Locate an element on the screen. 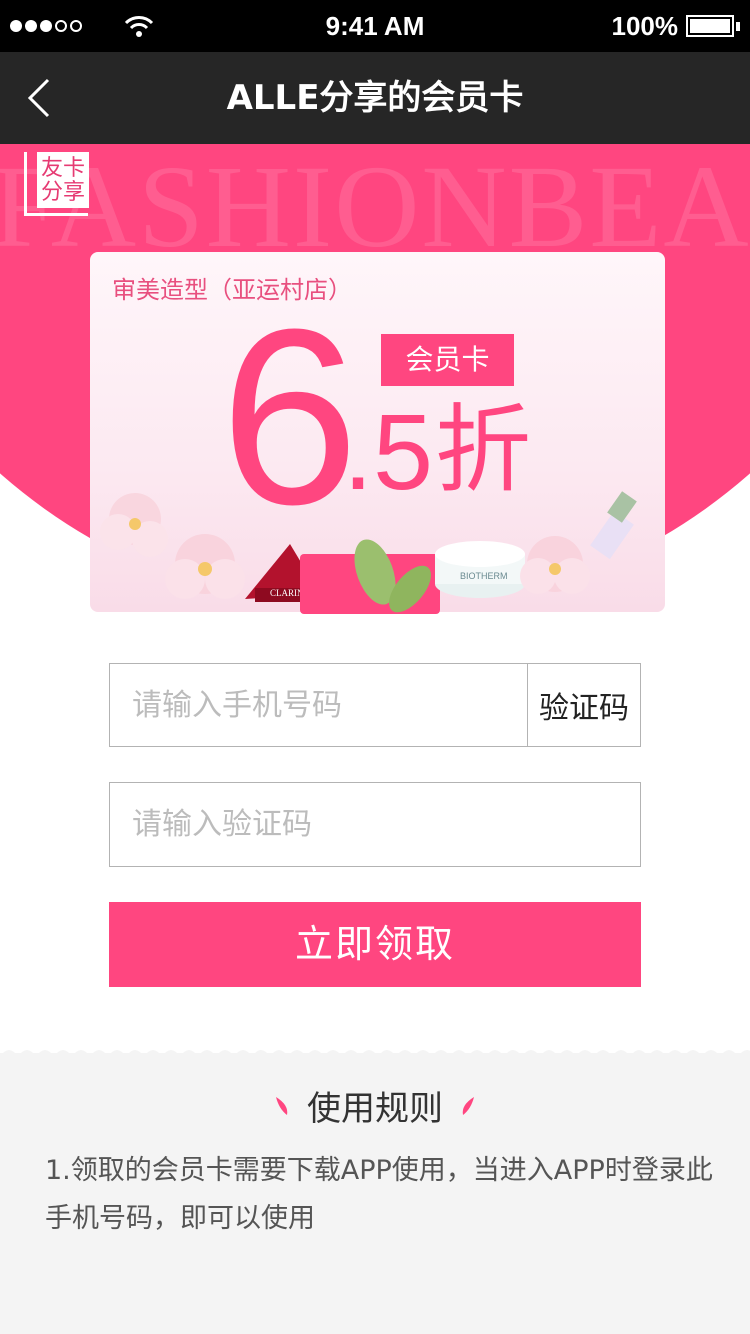 The width and height of the screenshot is (750, 1334). share-badge-label: 友卡分享 is located at coordinates (63, 180).